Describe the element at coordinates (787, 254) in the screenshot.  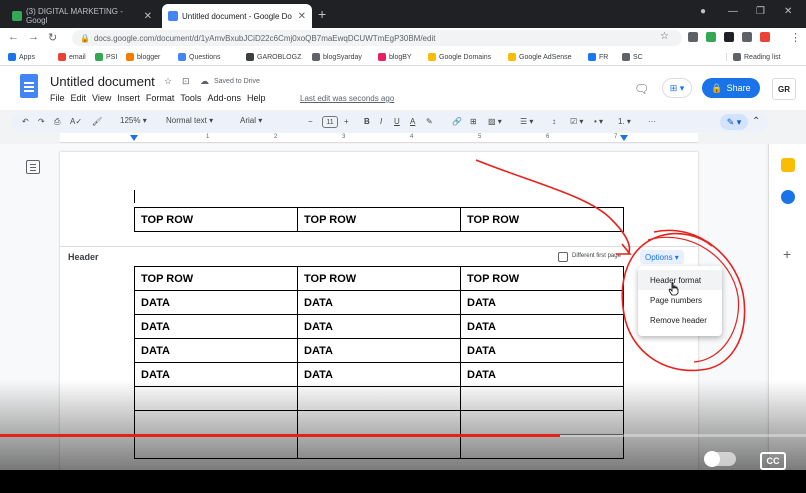
I see `get-add-ons-icon: +` at that location.